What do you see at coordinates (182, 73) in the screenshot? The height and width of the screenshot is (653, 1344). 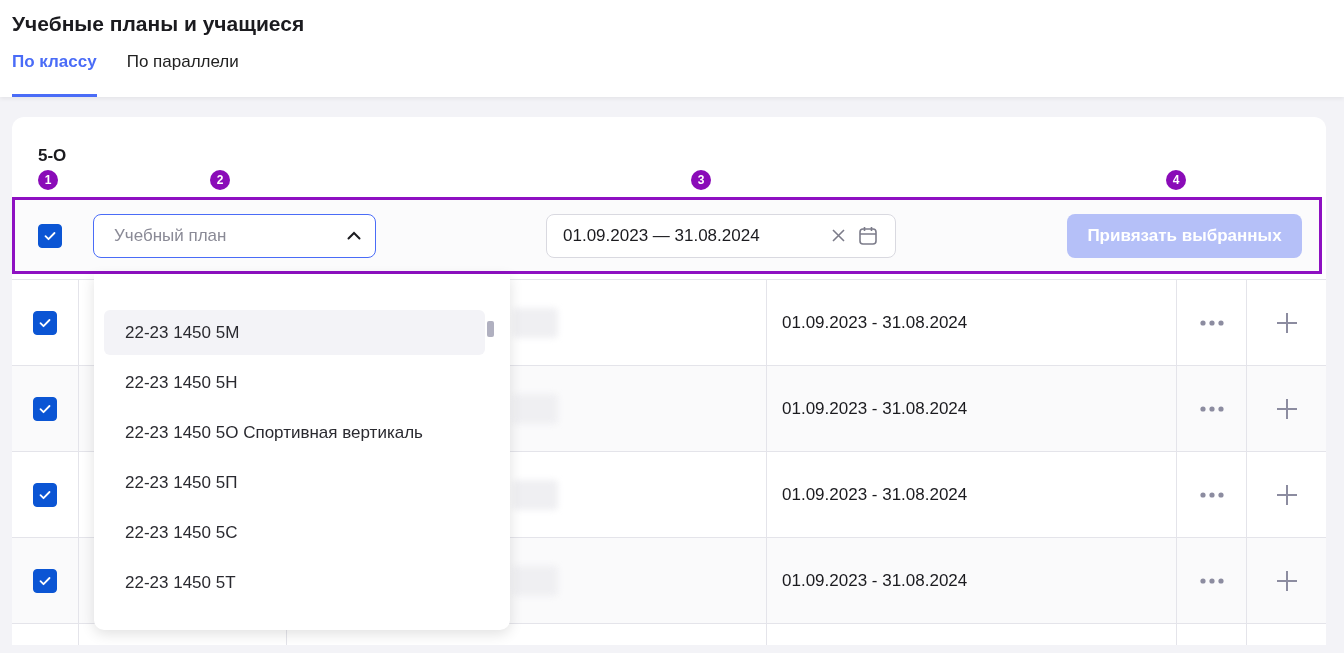 I see `tab: По параллели` at bounding box center [182, 73].